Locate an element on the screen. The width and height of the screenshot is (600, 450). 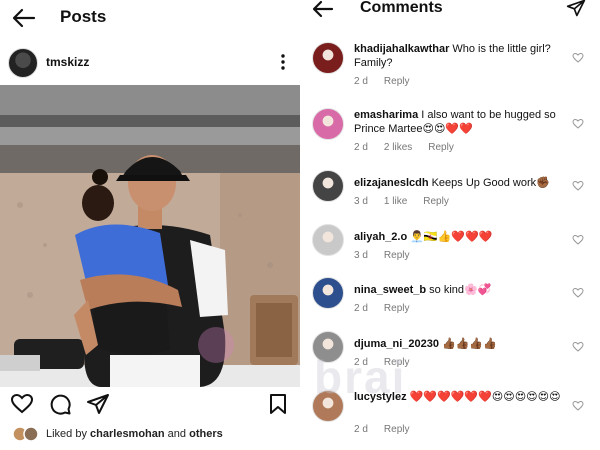
commenter-username: emasharima is located at coordinates (386, 115).